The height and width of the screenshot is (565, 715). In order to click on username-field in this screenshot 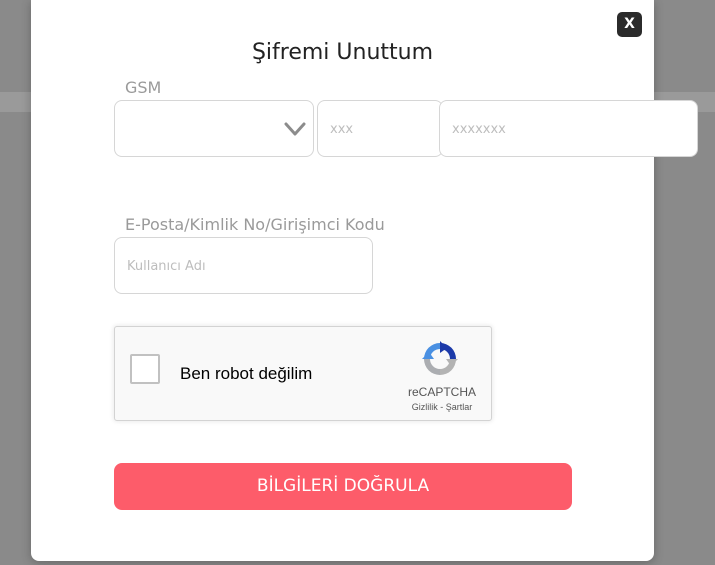, I will do `click(243, 265)`.